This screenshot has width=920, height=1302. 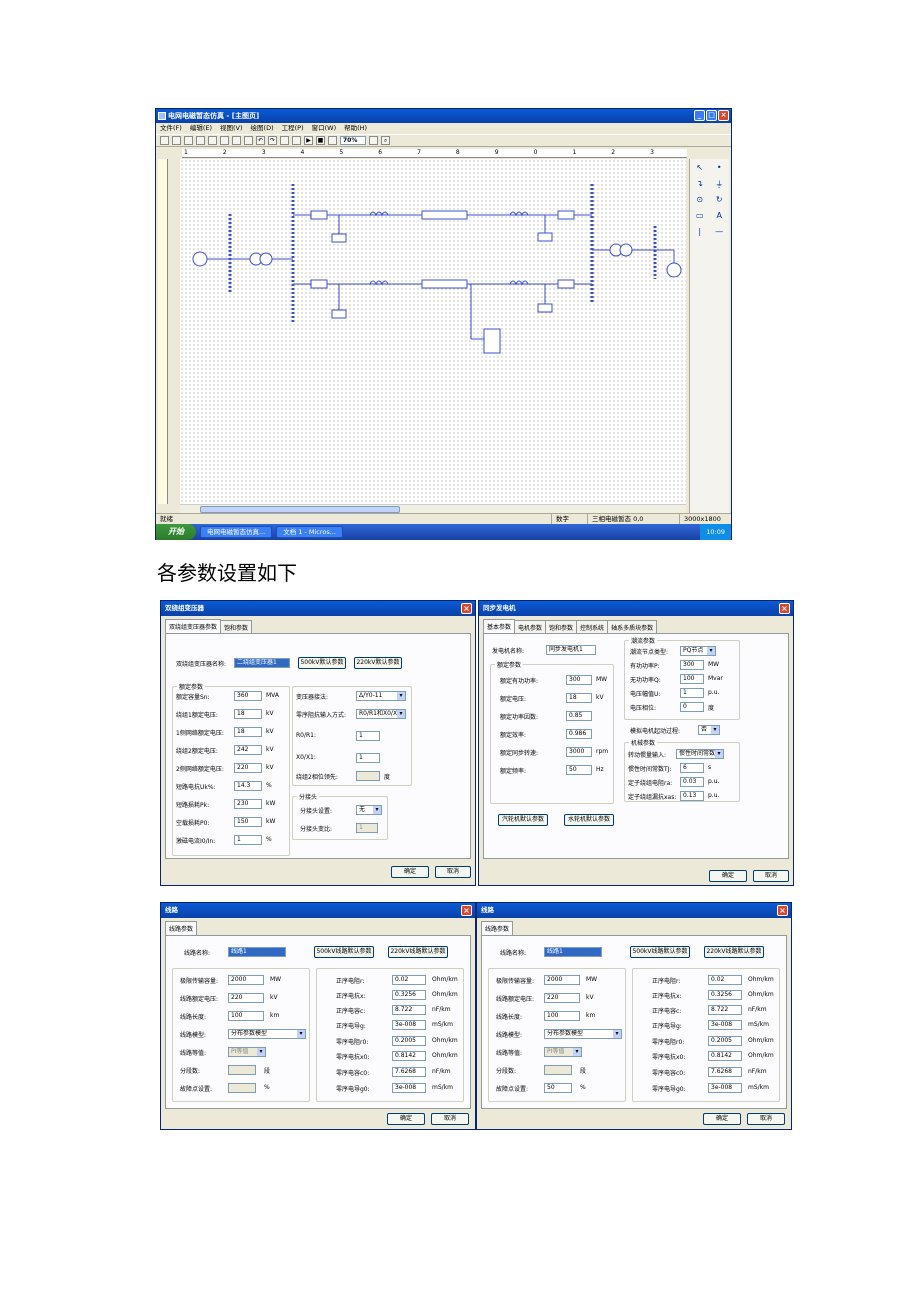 What do you see at coordinates (720, 235) in the screenshot?
I see `hline-icon: —` at bounding box center [720, 235].